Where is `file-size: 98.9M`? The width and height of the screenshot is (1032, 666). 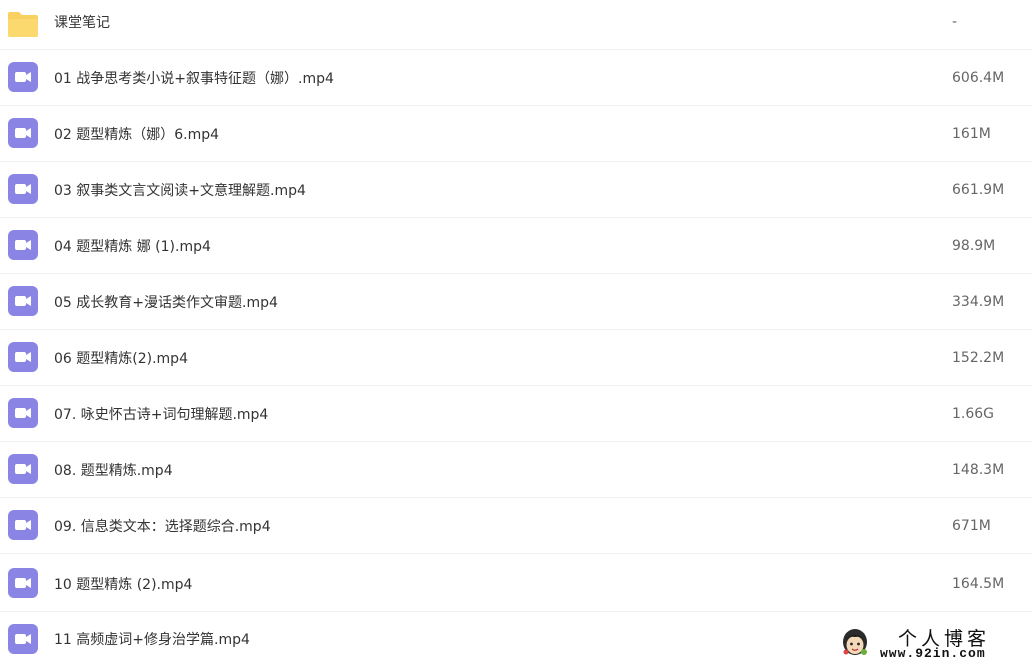
file-size: 98.9M is located at coordinates (974, 246).